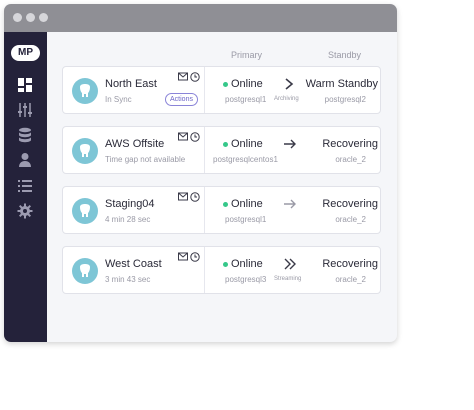 The height and width of the screenshot is (410, 474). What do you see at coordinates (17, 17) in the screenshot?
I see `window-close-dot` at bounding box center [17, 17].